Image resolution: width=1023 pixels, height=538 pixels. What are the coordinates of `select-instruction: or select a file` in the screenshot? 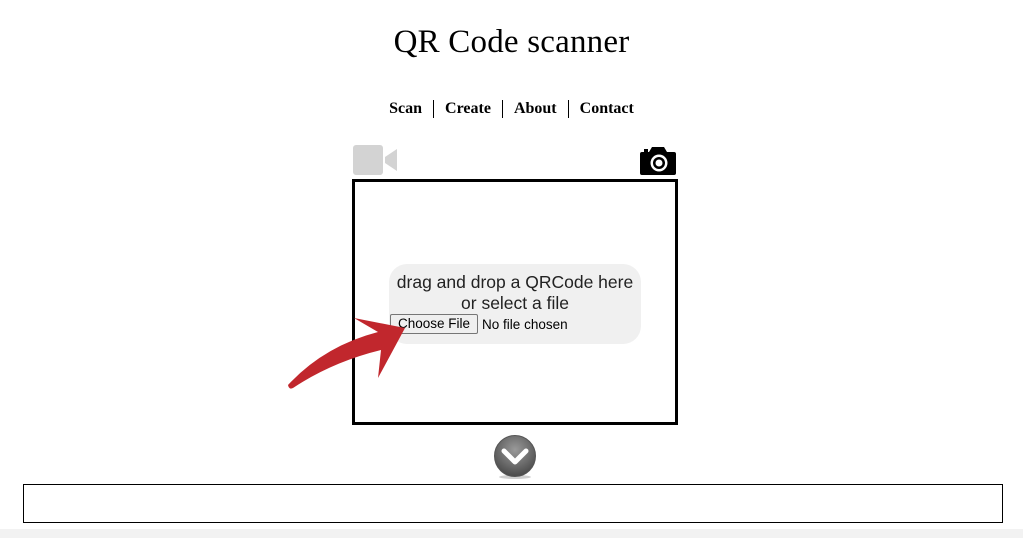 It's located at (515, 303).